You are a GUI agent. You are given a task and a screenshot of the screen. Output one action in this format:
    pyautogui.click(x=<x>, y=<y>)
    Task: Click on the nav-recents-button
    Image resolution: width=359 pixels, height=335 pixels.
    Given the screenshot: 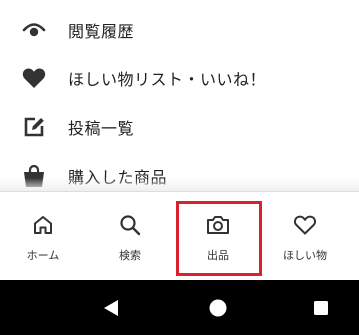 What is the action you would take?
    pyautogui.click(x=321, y=307)
    